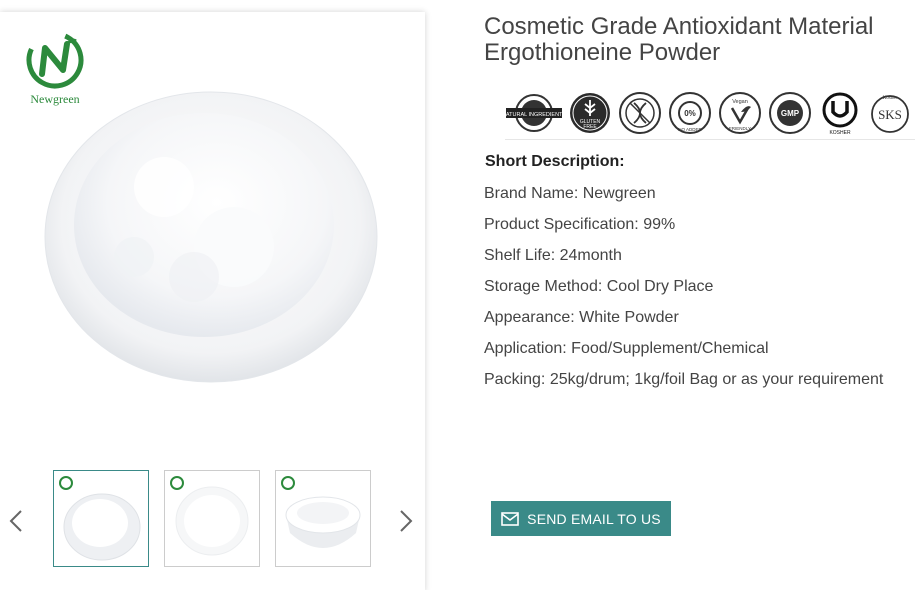  What do you see at coordinates (602, 52) in the screenshot?
I see `product-title-line2: Ergothioneine Powder` at bounding box center [602, 52].